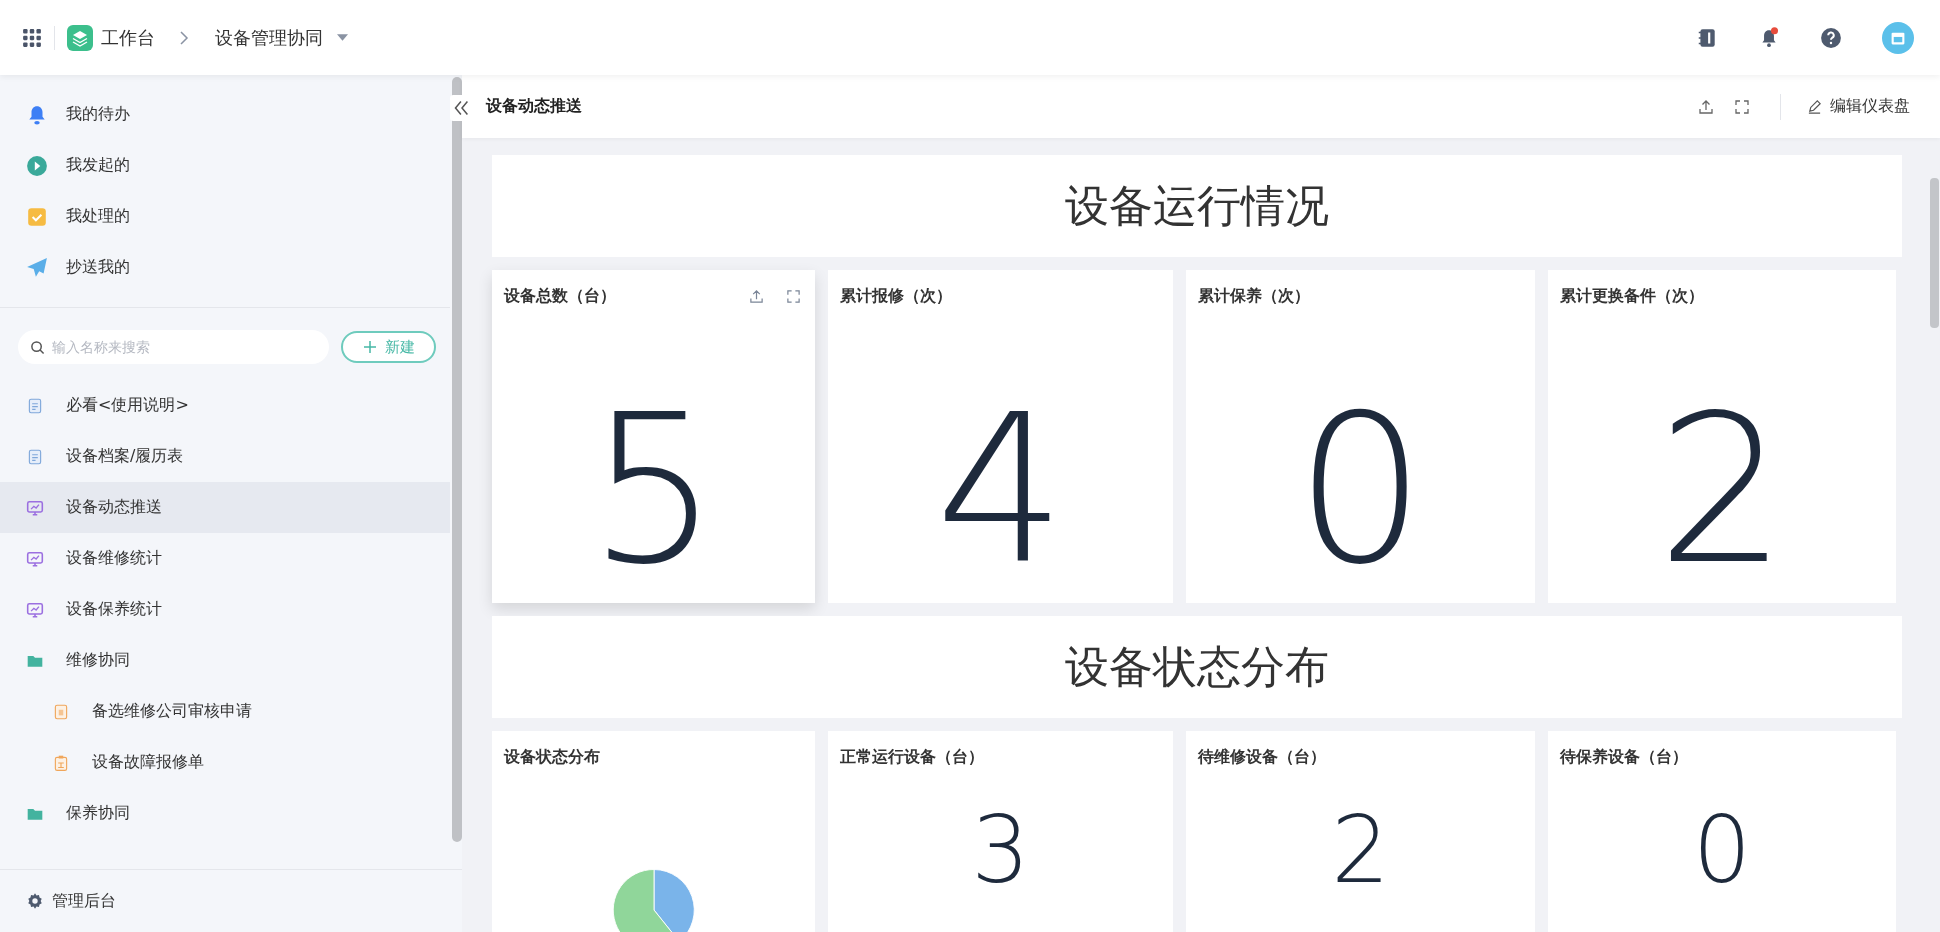 The width and height of the screenshot is (1940, 932). What do you see at coordinates (225, 660) in the screenshot?
I see `sidebar-item: 维修协同` at bounding box center [225, 660].